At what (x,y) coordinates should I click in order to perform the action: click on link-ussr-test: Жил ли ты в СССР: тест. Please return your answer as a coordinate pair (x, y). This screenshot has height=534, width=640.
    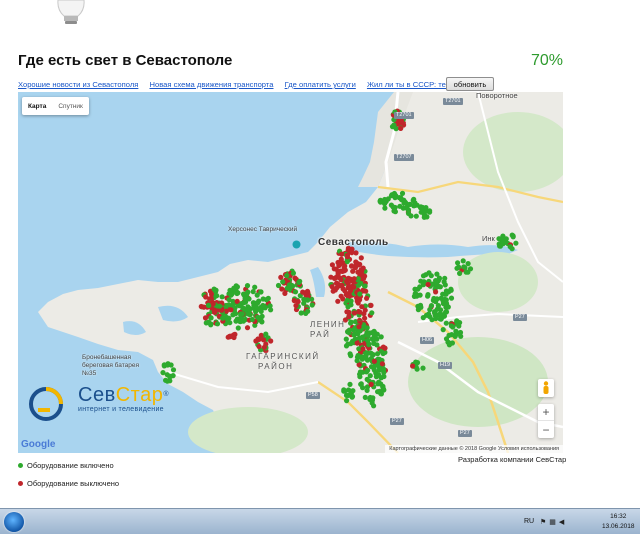
    Looking at the image, I should click on (410, 84).